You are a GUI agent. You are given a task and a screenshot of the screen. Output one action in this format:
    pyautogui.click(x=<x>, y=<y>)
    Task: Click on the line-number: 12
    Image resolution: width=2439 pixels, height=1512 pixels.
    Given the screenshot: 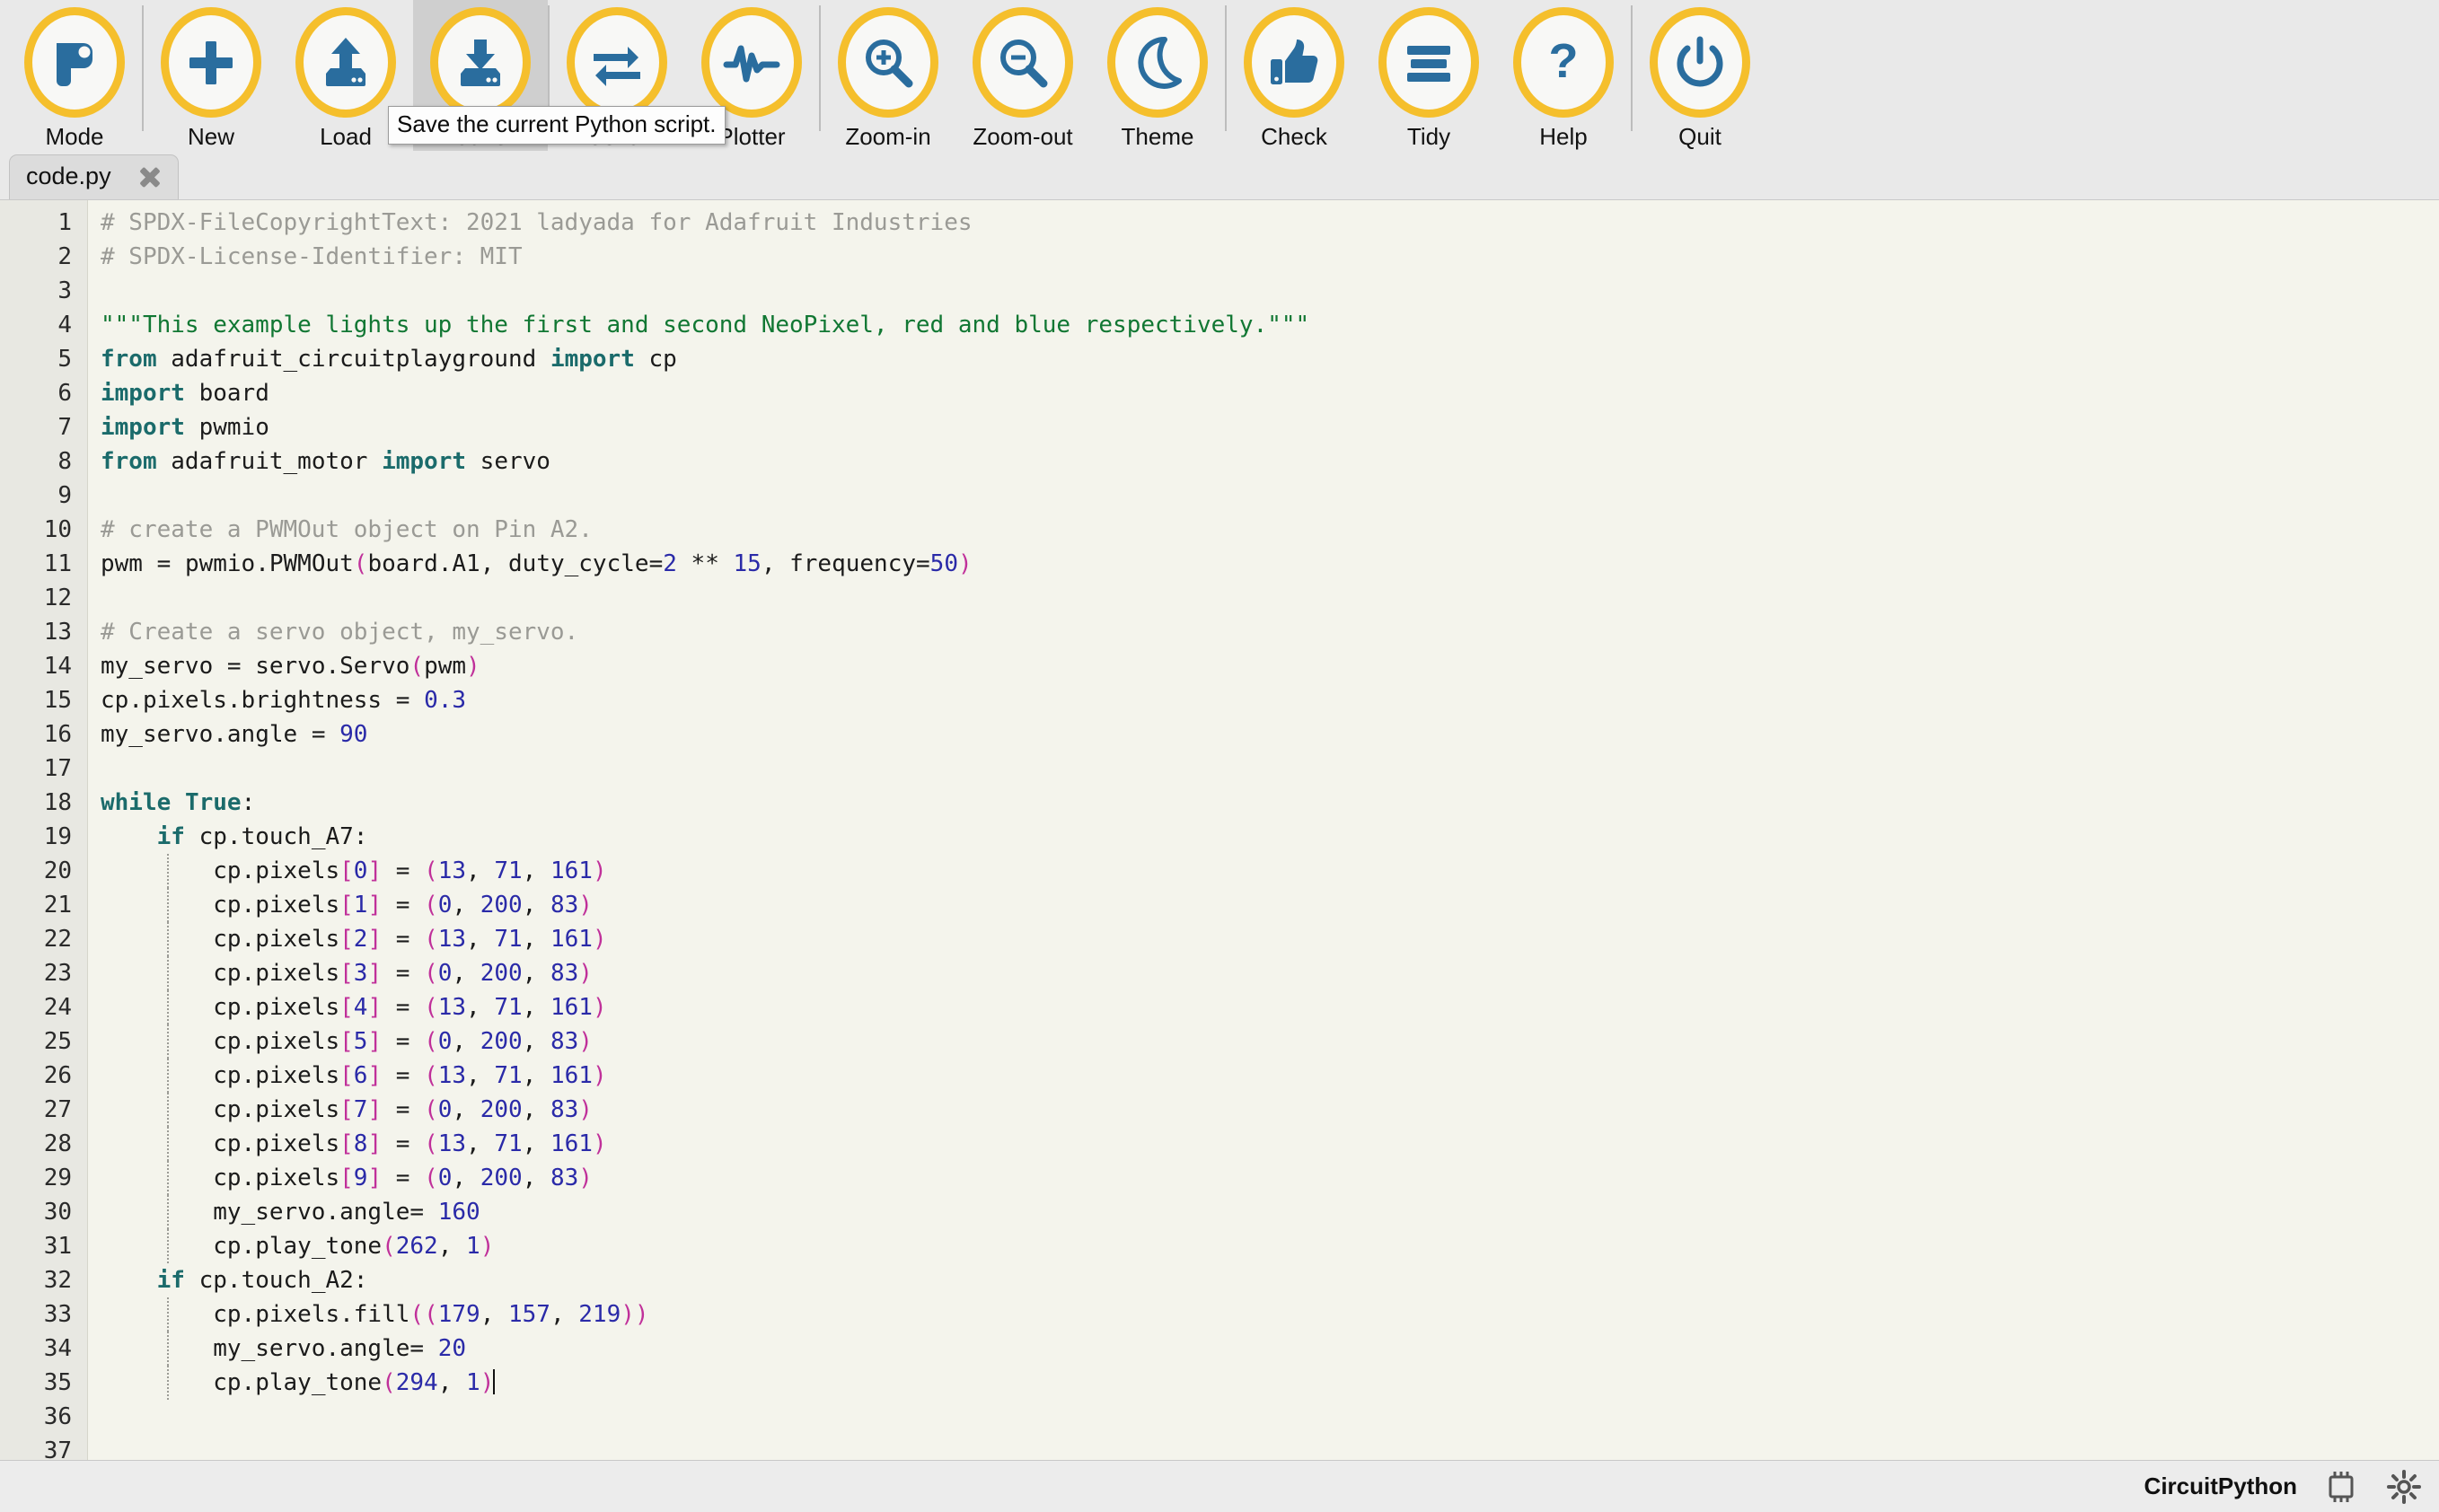 What is the action you would take?
    pyautogui.click(x=58, y=598)
    